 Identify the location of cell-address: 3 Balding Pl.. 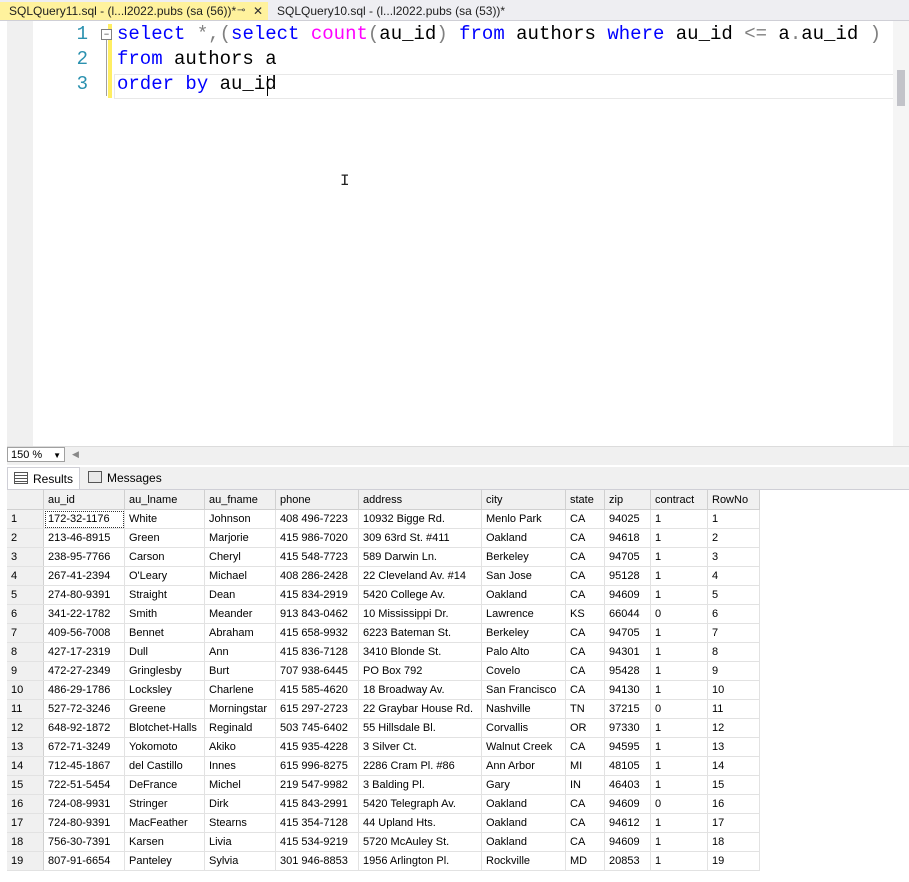
(420, 785).